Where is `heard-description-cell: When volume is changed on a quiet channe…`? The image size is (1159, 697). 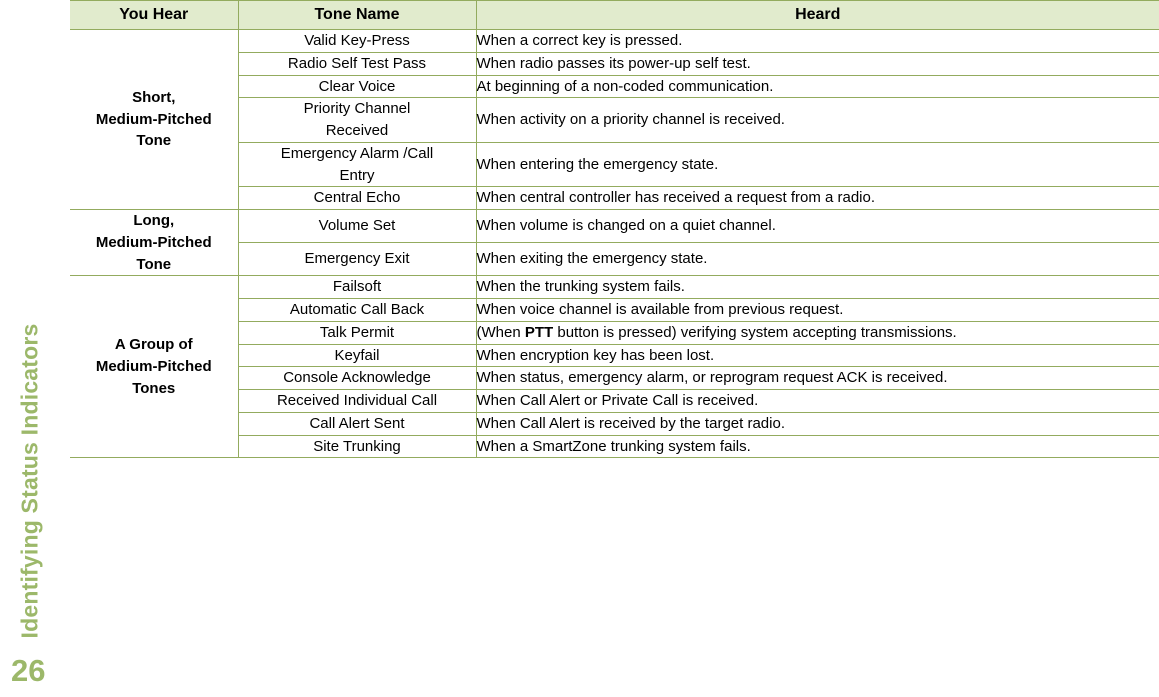 heard-description-cell: When volume is changed on a quiet channe… is located at coordinates (817, 226).